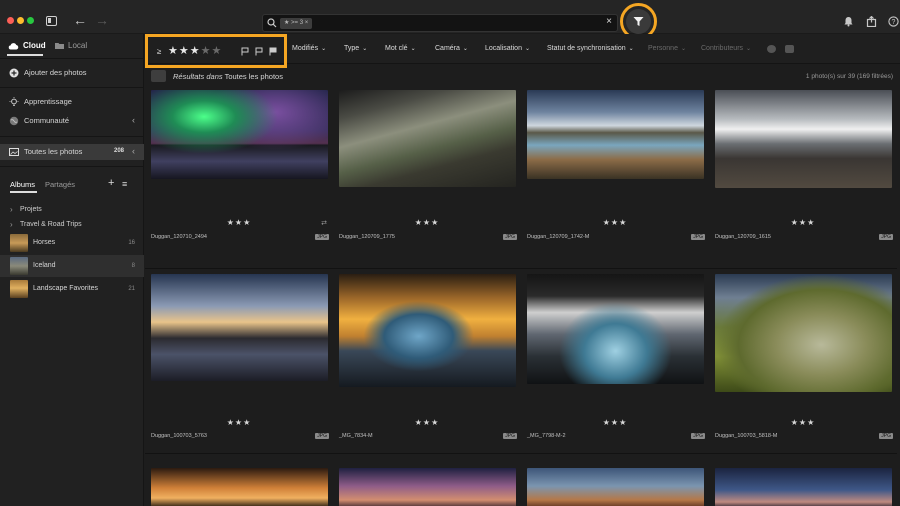  What do you see at coordinates (239, 179) in the screenshot?
I see `photo-tile: ★★★ ⇄ Duggan_120710_2494 JPG` at bounding box center [239, 179].